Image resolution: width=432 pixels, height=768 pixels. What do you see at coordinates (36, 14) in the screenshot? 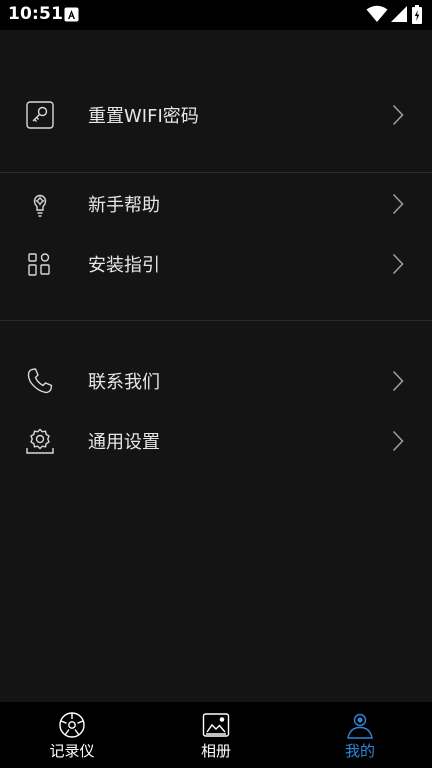
I see `status-time: 10:51` at bounding box center [36, 14].